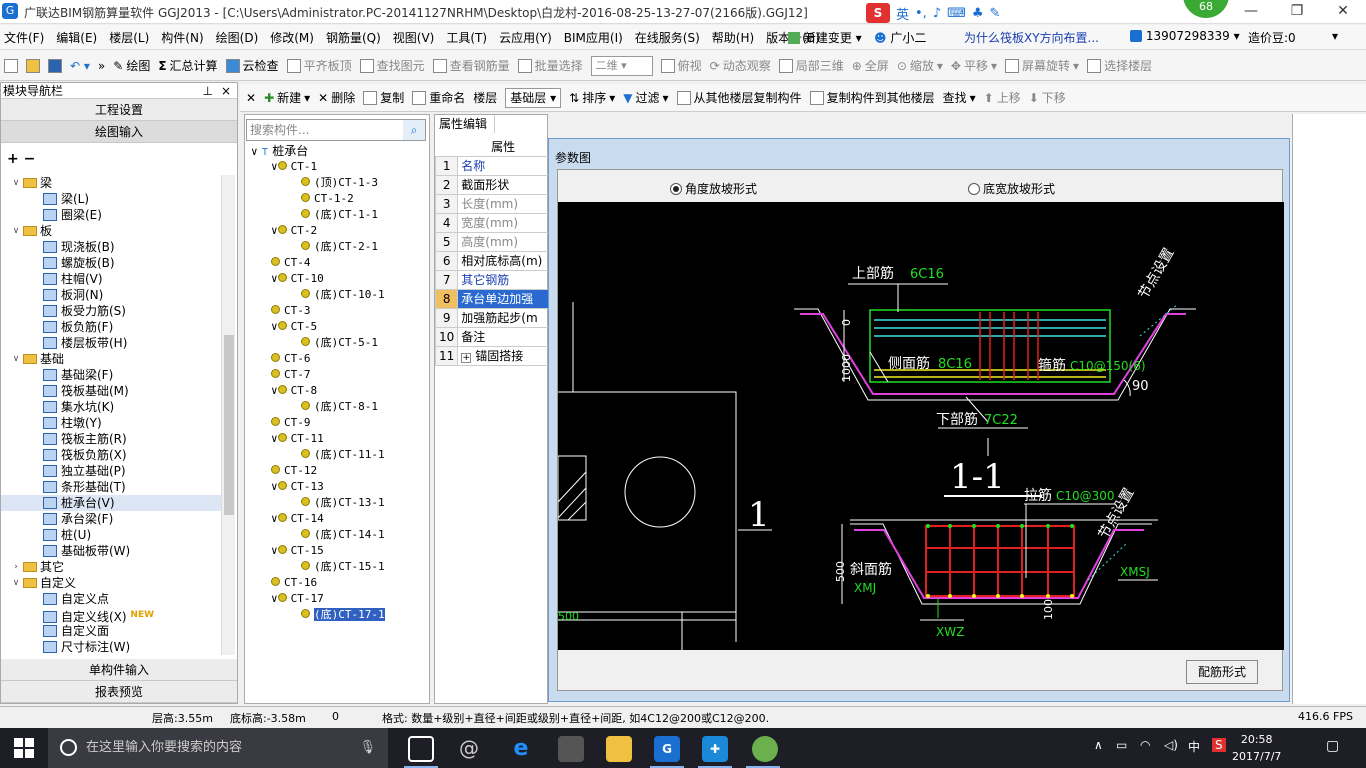 This screenshot has height=768, width=1366. What do you see at coordinates (1042, 65) in the screenshot?
I see `rotate-button: 屏幕旋转 ▾` at bounding box center [1042, 65].